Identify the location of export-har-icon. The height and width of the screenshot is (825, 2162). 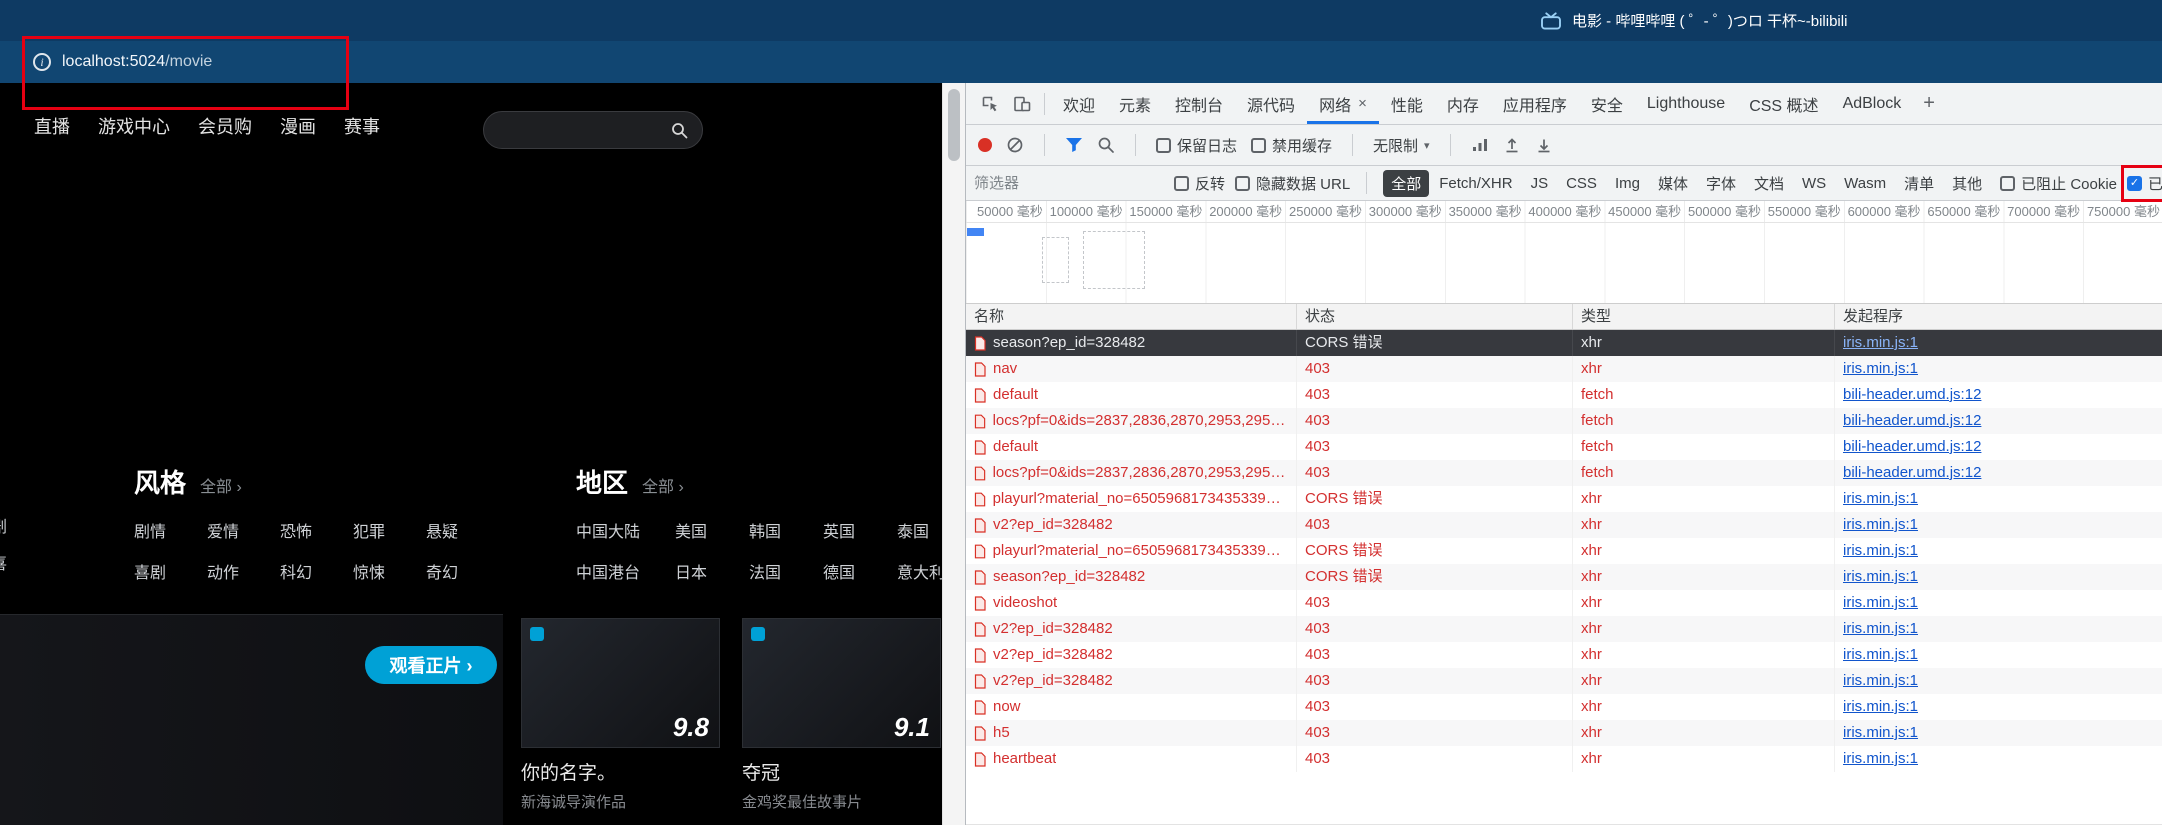
(1544, 145).